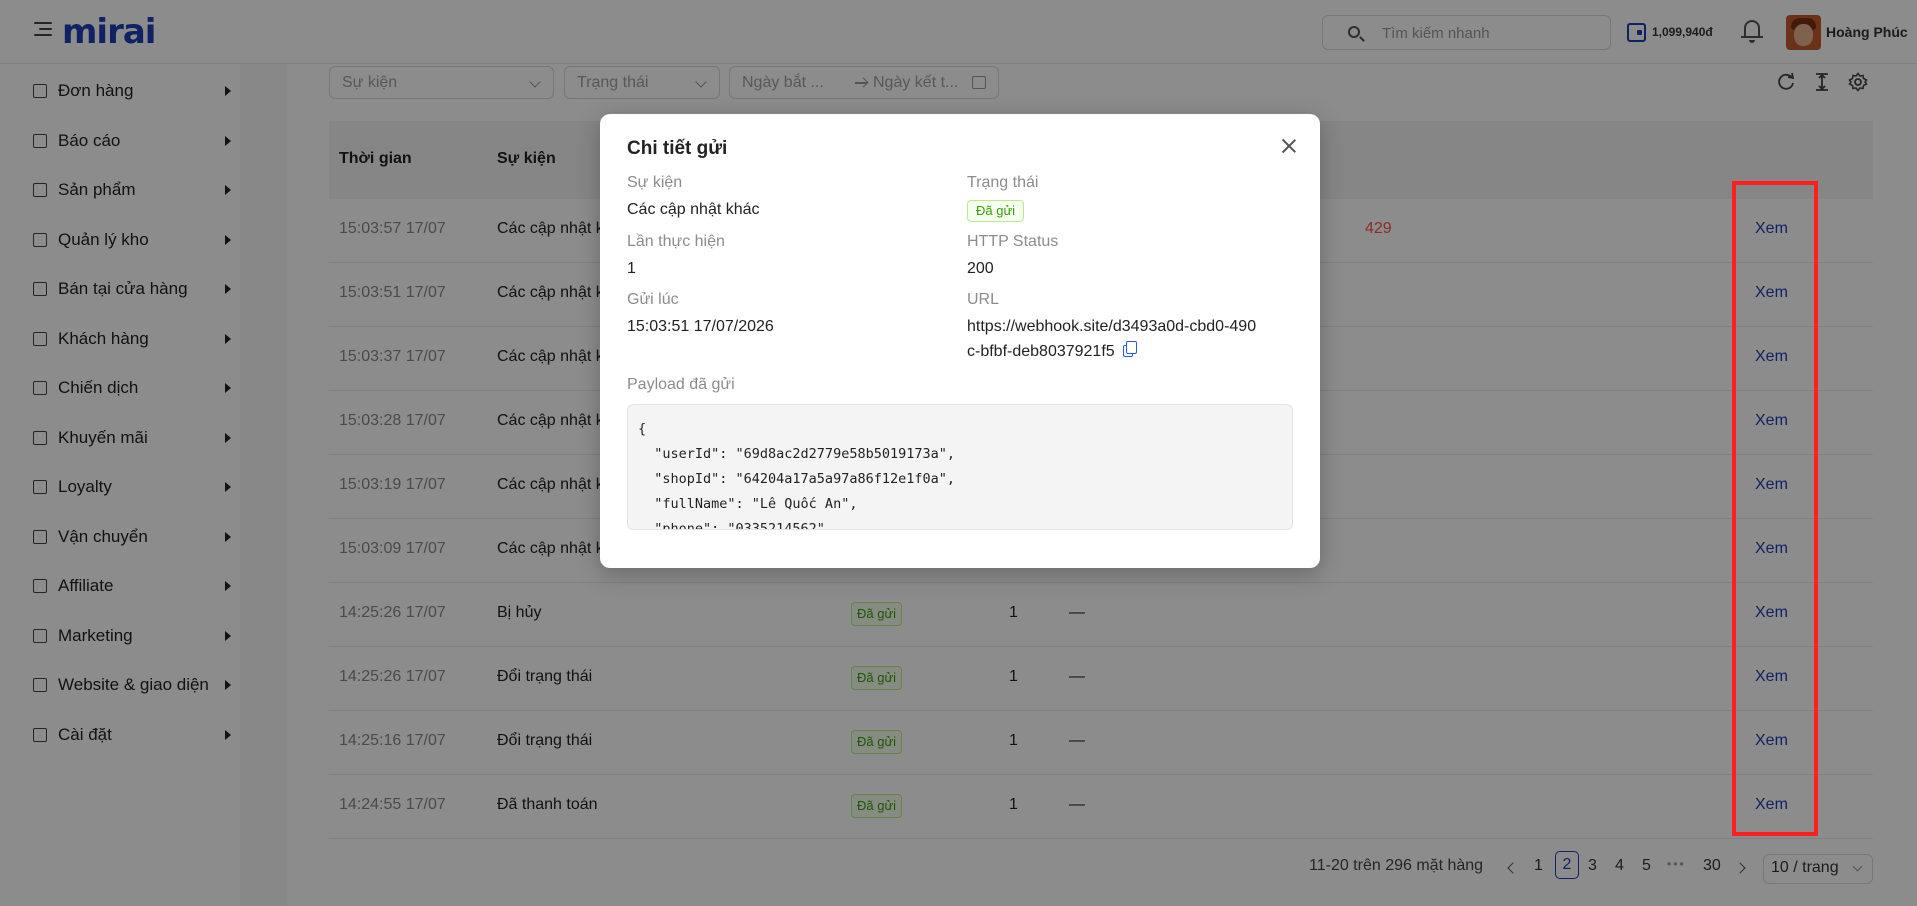  Describe the element at coordinates (1003, 182) in the screenshot. I see `status-label: Trạng thái` at that location.